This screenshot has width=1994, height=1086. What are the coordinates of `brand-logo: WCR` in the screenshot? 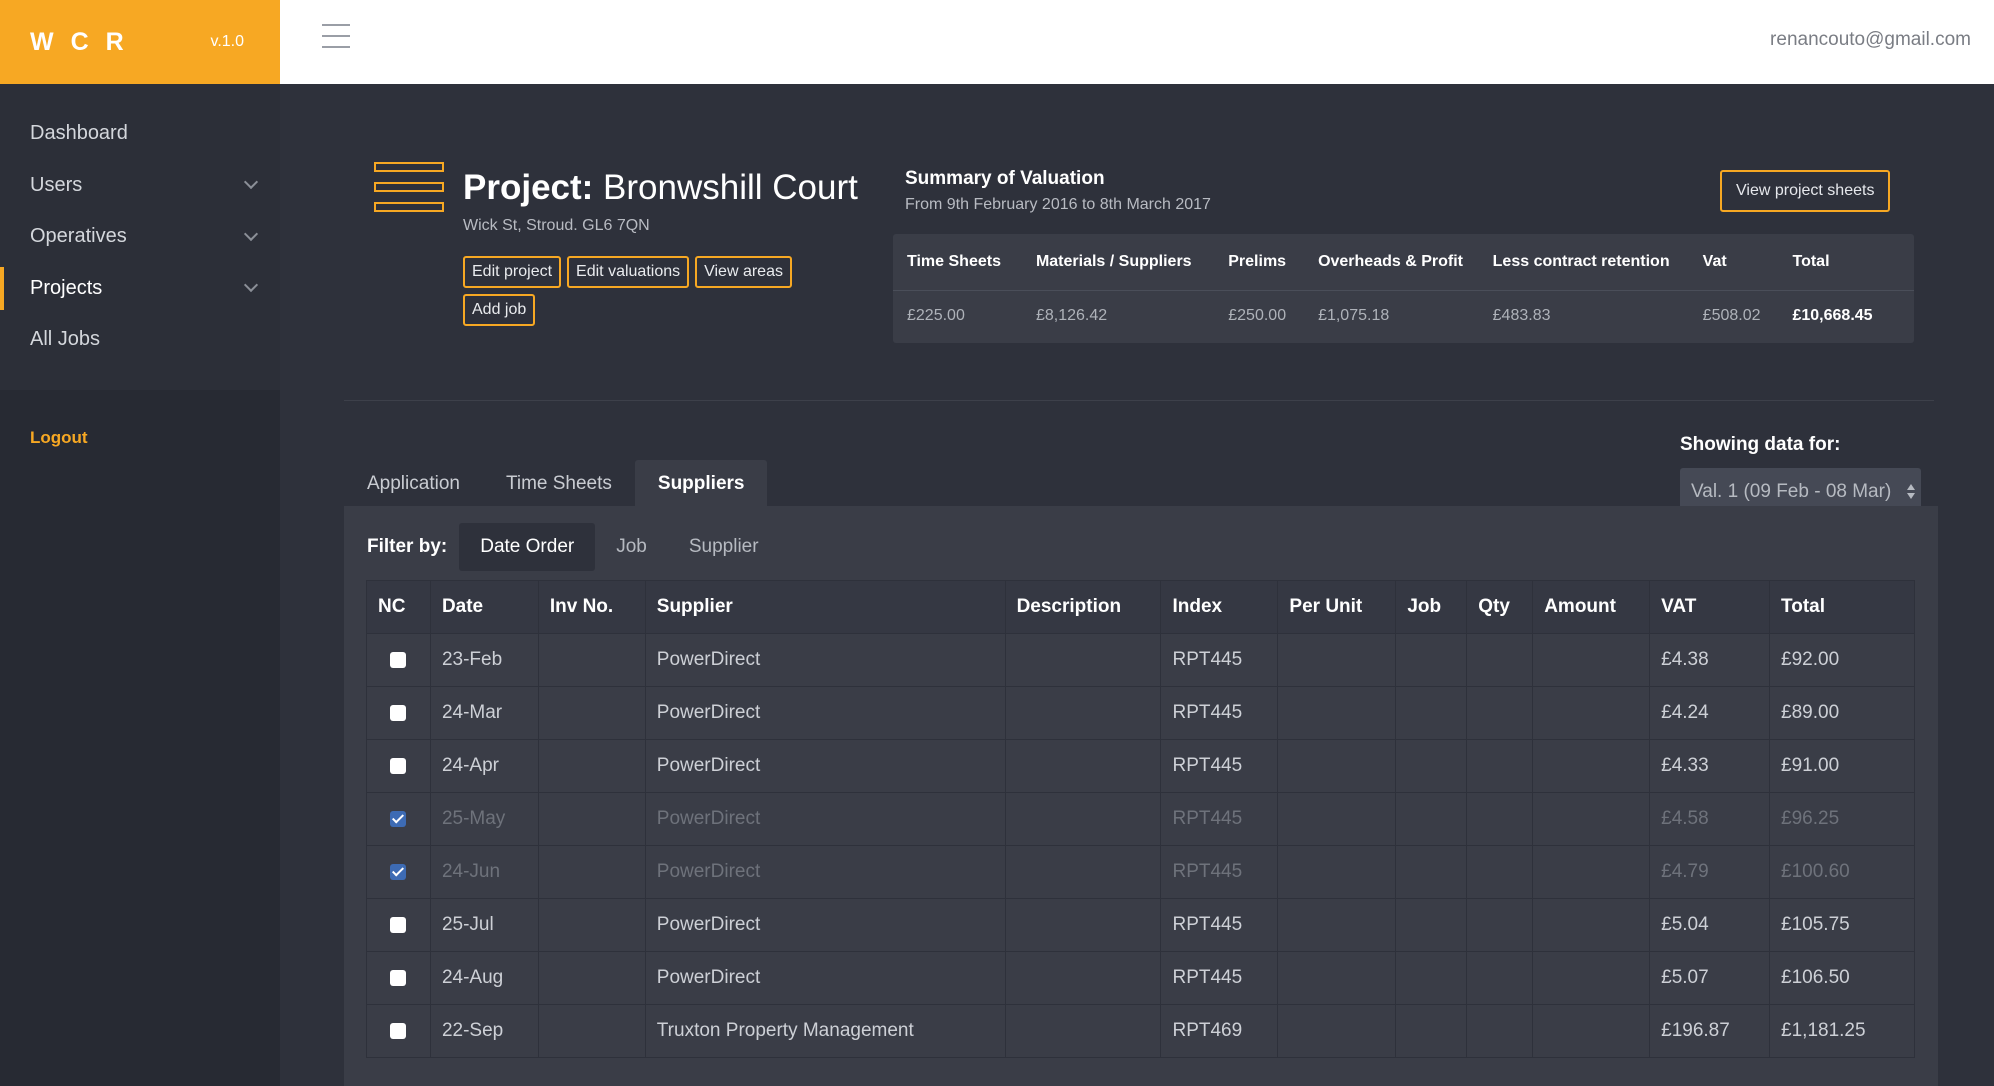 It's located at (85, 42).